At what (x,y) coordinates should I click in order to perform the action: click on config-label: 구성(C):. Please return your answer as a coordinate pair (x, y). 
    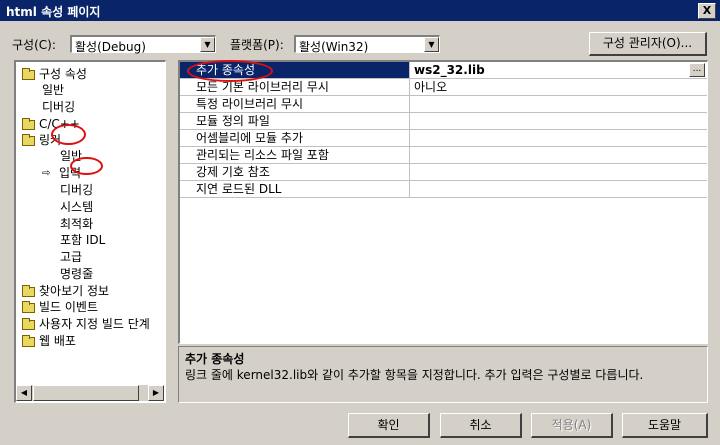
    Looking at the image, I should click on (34, 45).